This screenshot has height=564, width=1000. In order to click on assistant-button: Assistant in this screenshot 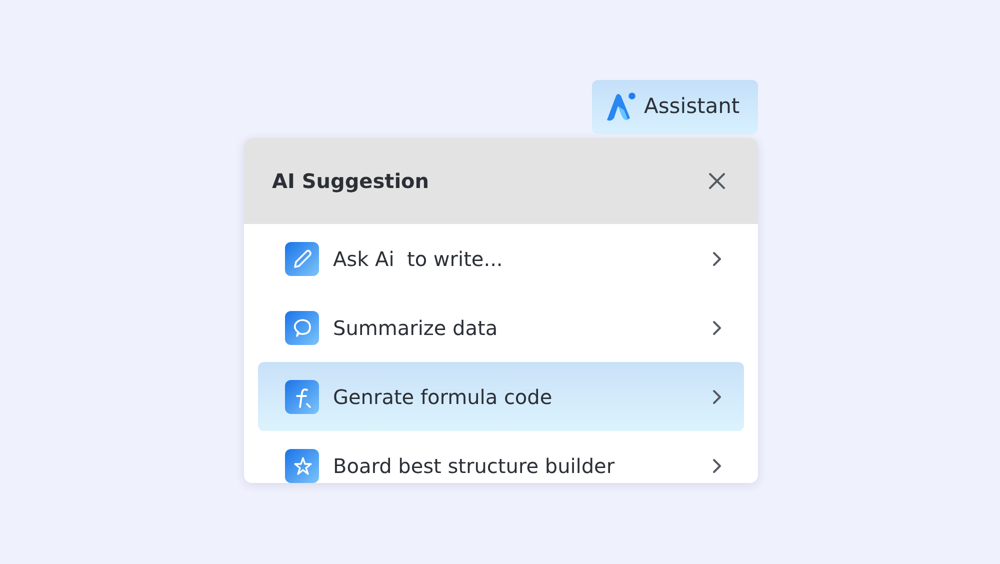, I will do `click(675, 107)`.